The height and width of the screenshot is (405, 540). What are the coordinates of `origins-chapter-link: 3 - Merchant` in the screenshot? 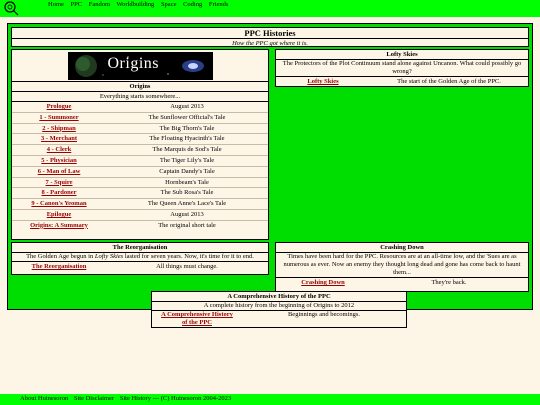 It's located at (59, 138).